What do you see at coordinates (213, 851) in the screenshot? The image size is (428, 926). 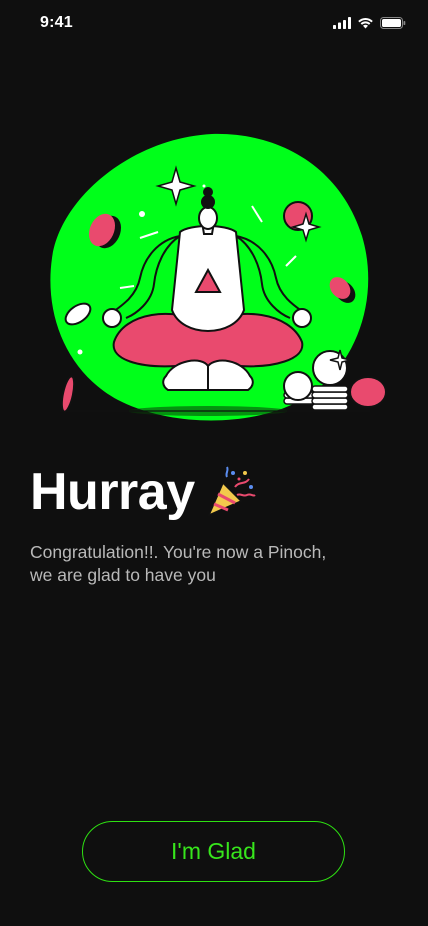 I see `im-glad-button: I'm Glad` at bounding box center [213, 851].